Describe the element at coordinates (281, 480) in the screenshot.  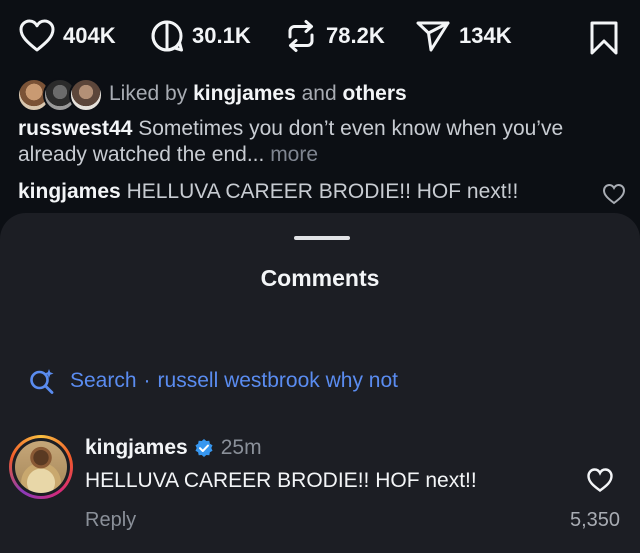
I see `comment-text: HELLUVA CAREER BRODIE!! HOF next!!` at that location.